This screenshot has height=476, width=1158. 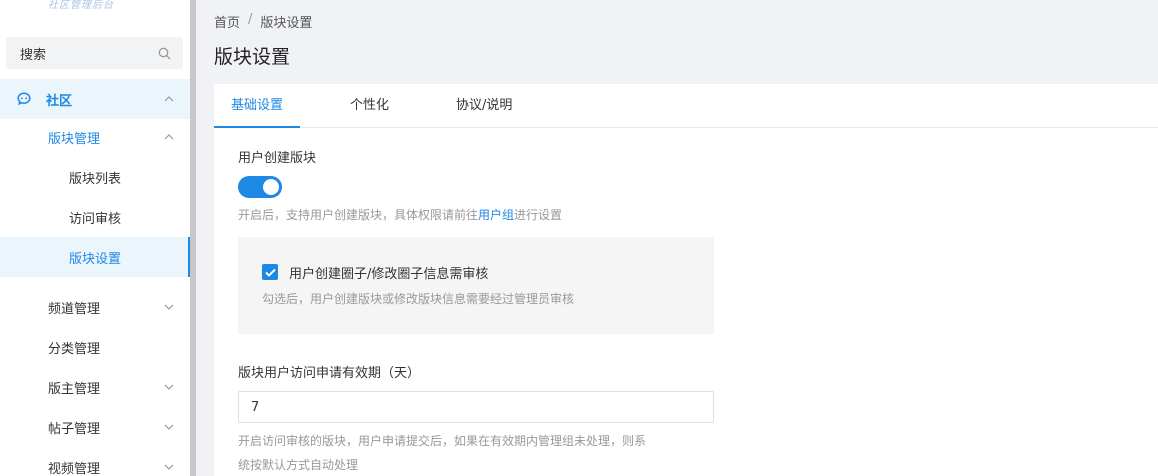 I want to click on user-group-link: 用户组, so click(x=496, y=215).